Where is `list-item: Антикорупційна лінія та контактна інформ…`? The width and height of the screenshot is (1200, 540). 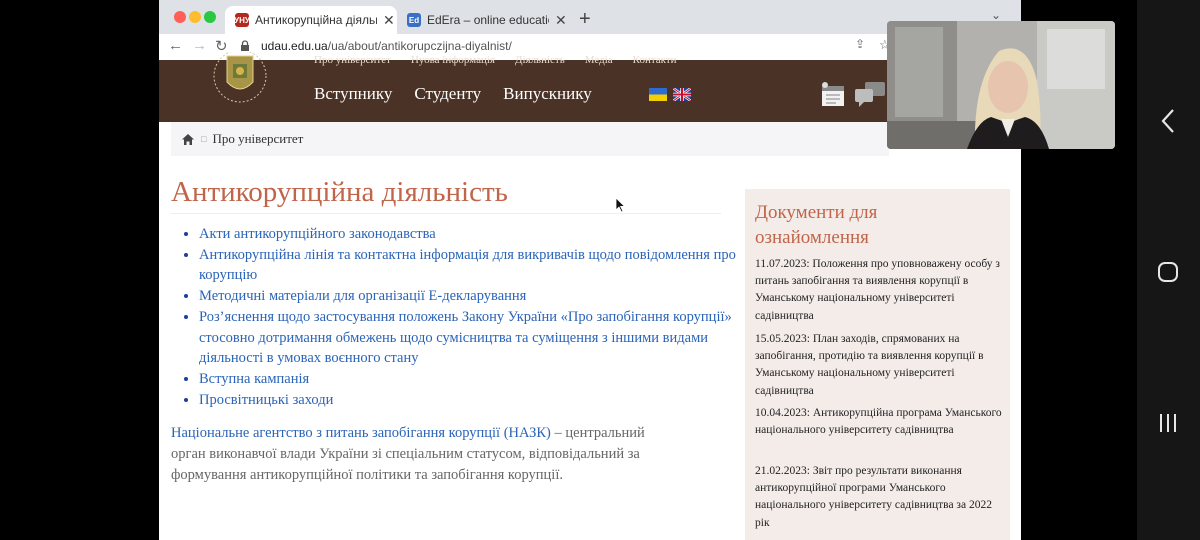 list-item: Антикорупційна лінія та контактна інформ… is located at coordinates (469, 265).